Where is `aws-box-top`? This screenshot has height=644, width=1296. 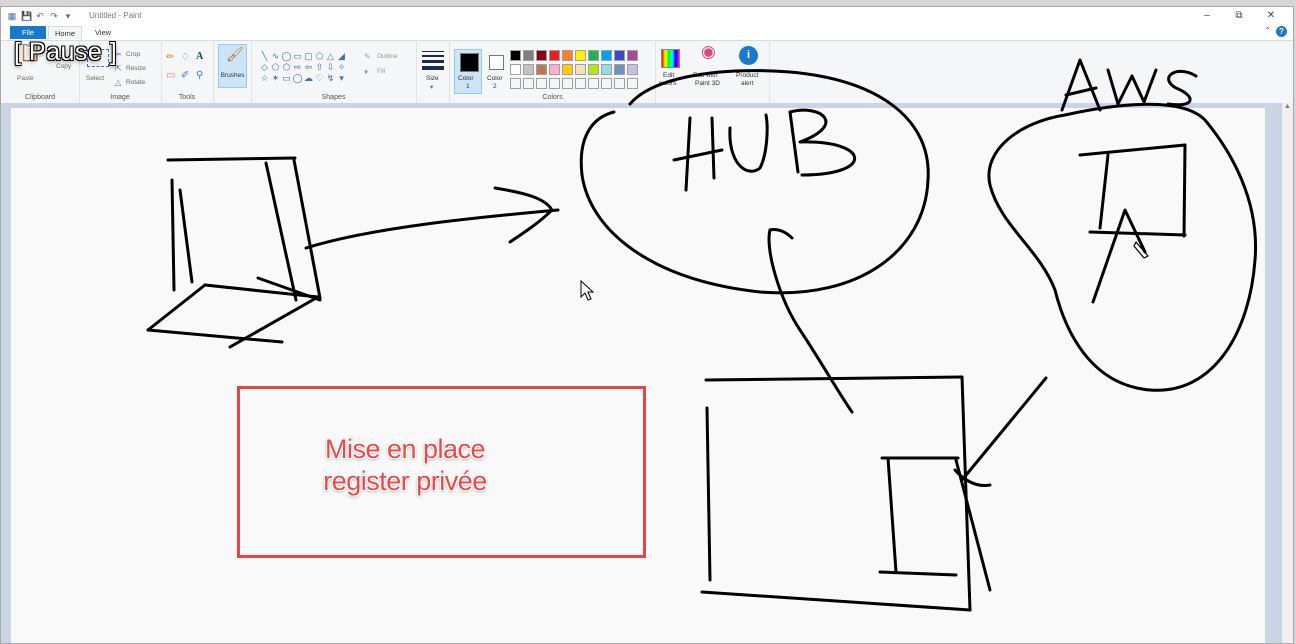
aws-box-top is located at coordinates (1132, 150).